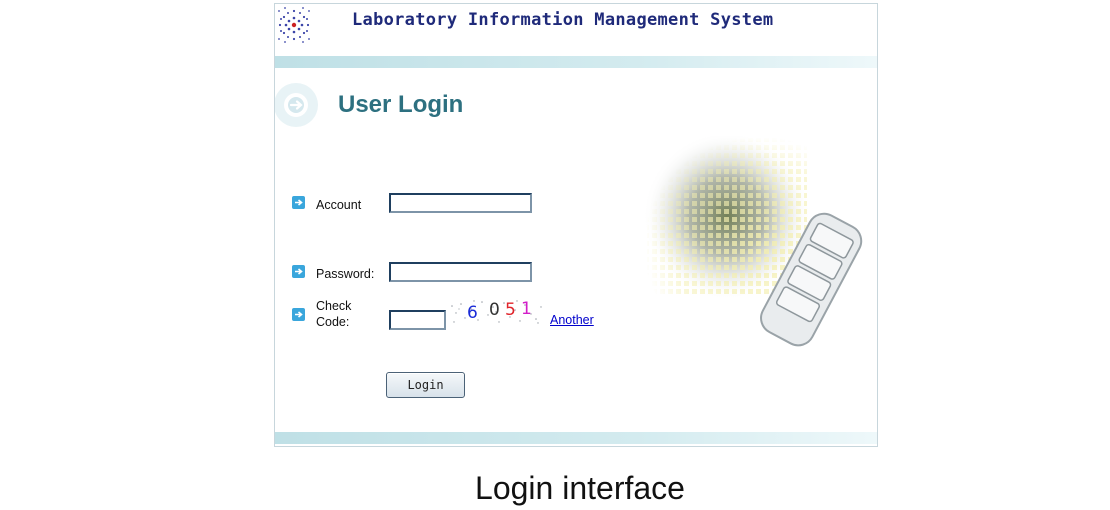  Describe the element at coordinates (417, 320) in the screenshot. I see `check-code-input` at that location.